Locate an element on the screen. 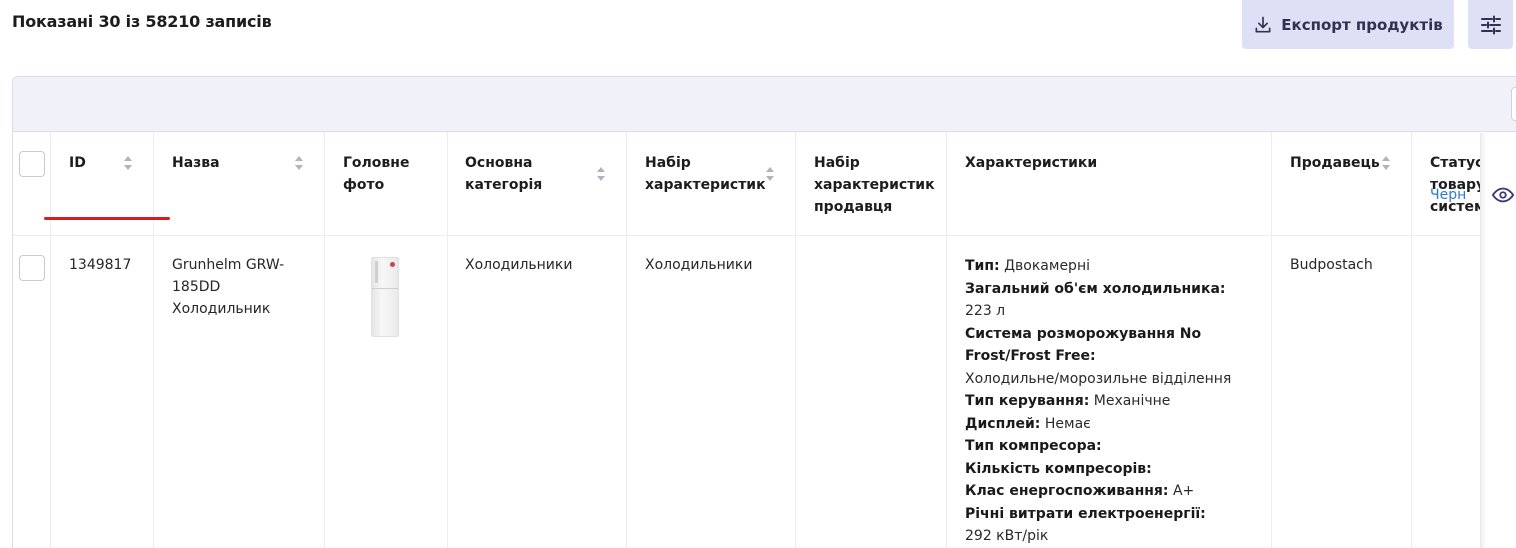  spec-value: 292 кВт/рік is located at coordinates (1007, 536).